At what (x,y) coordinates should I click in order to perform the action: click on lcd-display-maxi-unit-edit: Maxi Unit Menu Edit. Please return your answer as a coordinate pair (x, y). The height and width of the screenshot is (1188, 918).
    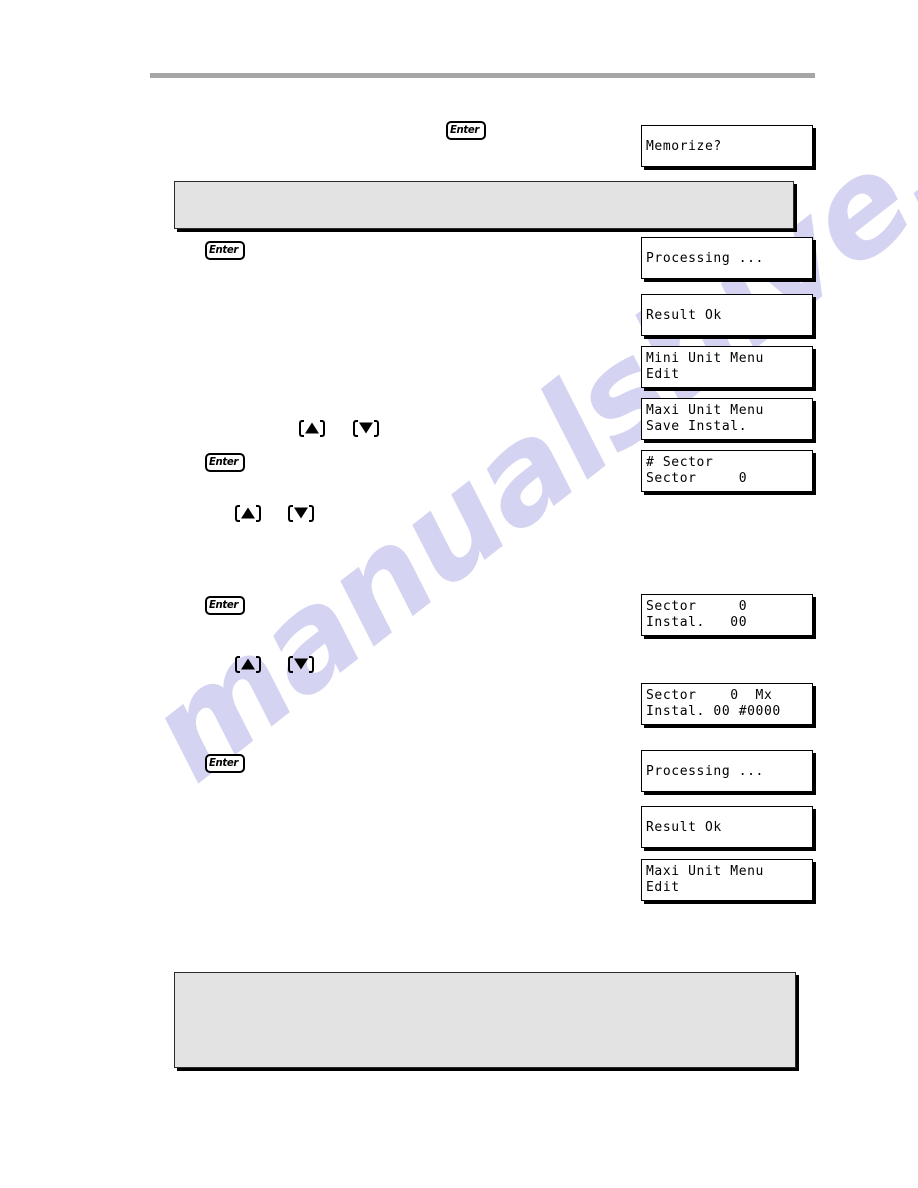
    Looking at the image, I should click on (727, 880).